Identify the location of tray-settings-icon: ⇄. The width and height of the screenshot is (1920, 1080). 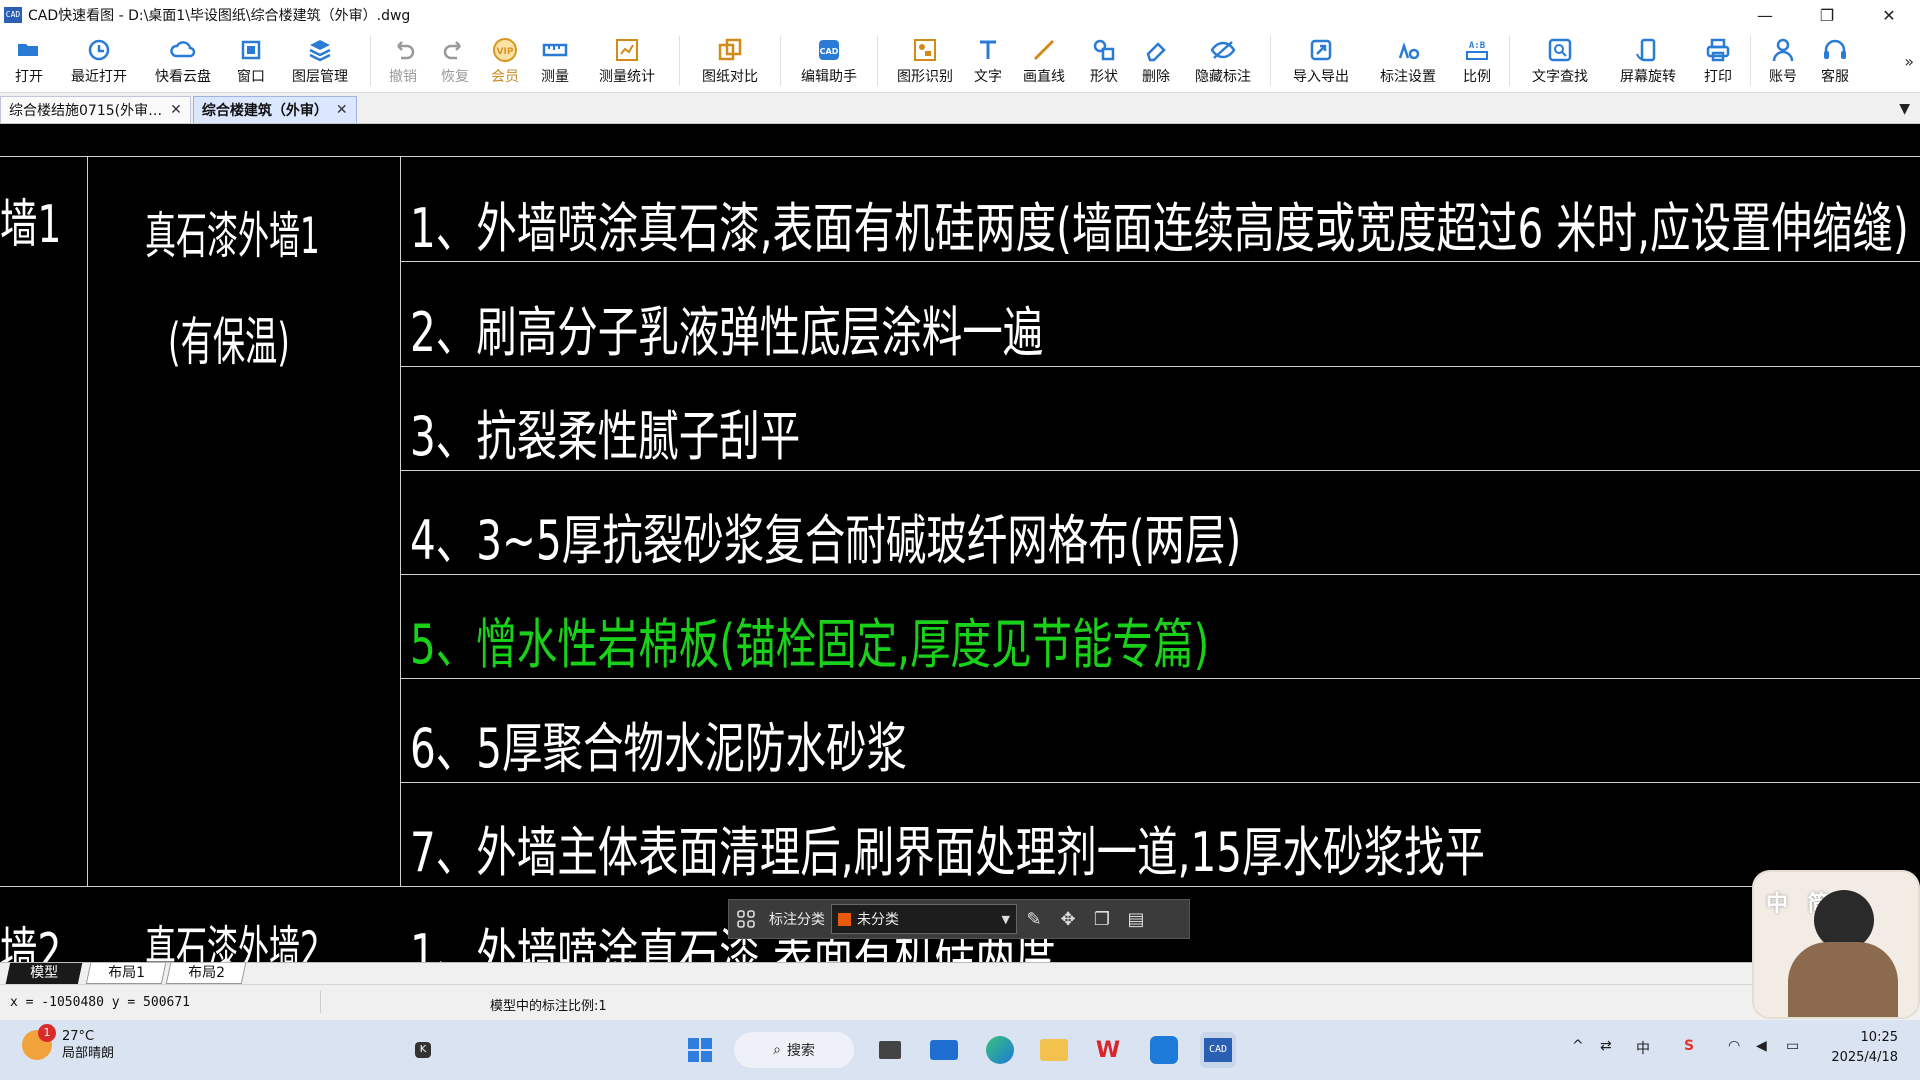
(1606, 1046).